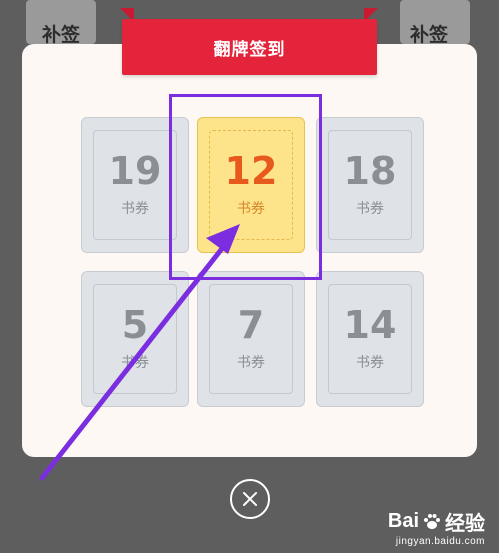 This screenshot has height=553, width=499. Describe the element at coordinates (251, 325) in the screenshot. I see `card-value: 7` at that location.